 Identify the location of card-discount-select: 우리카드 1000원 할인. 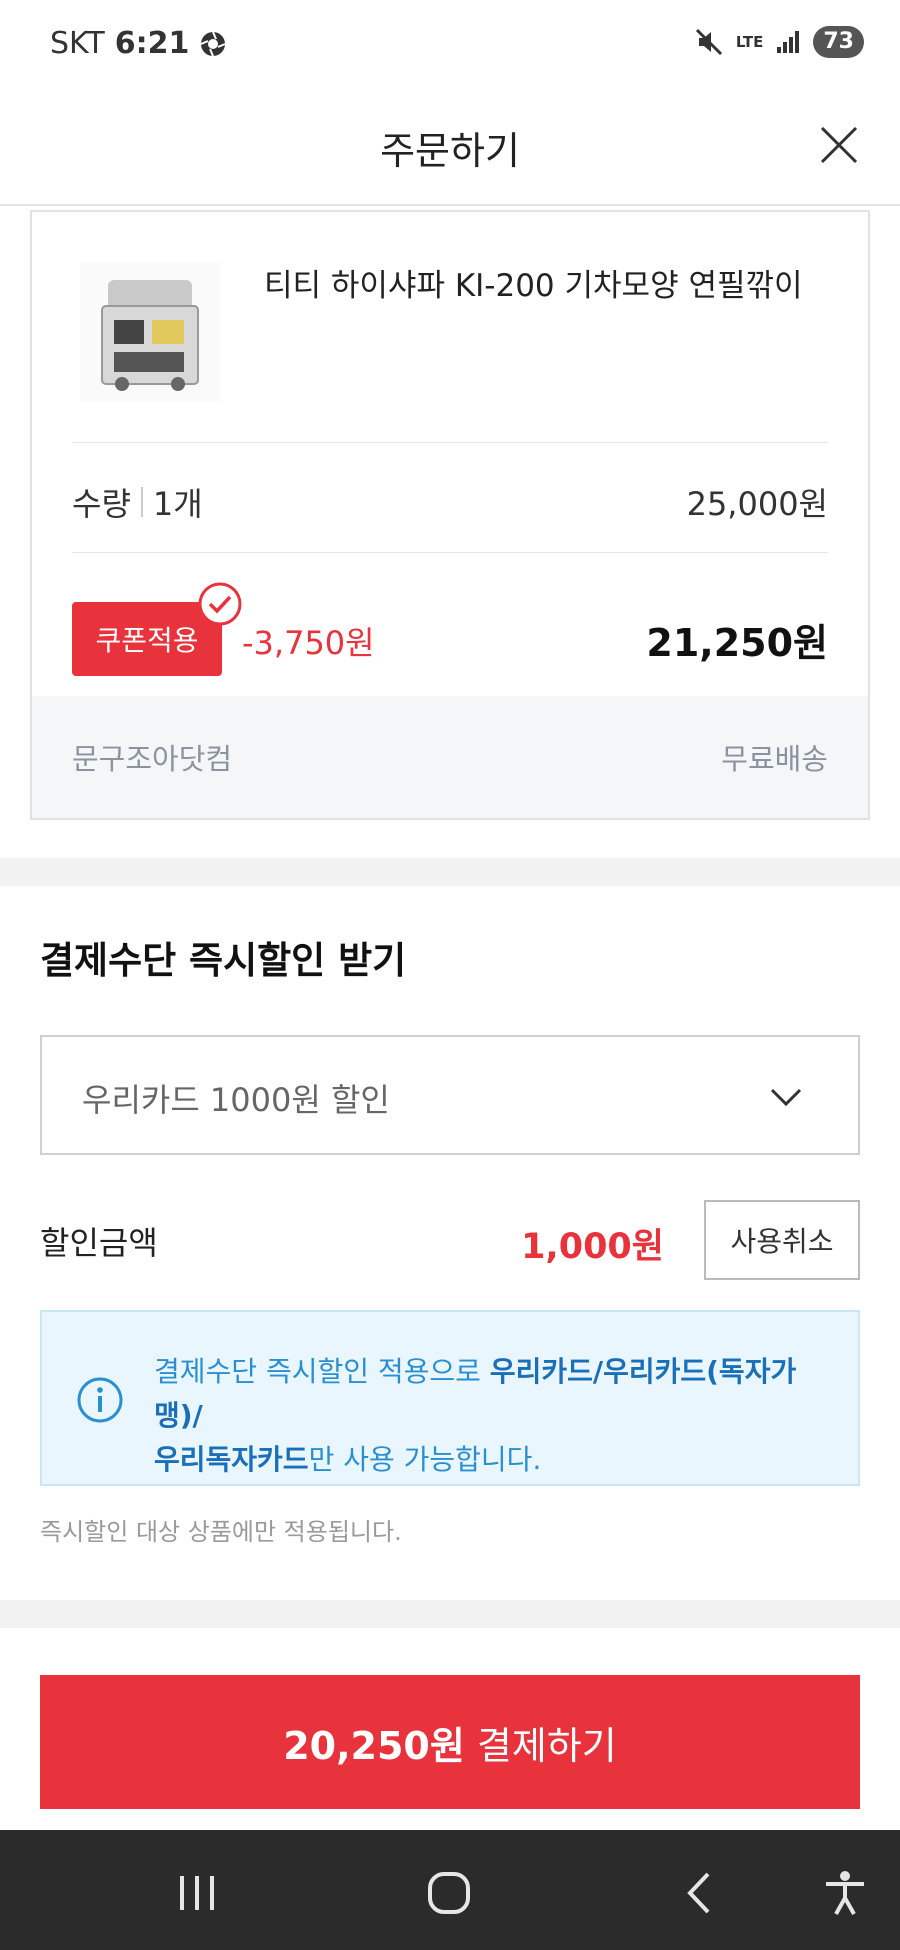
(450, 1095).